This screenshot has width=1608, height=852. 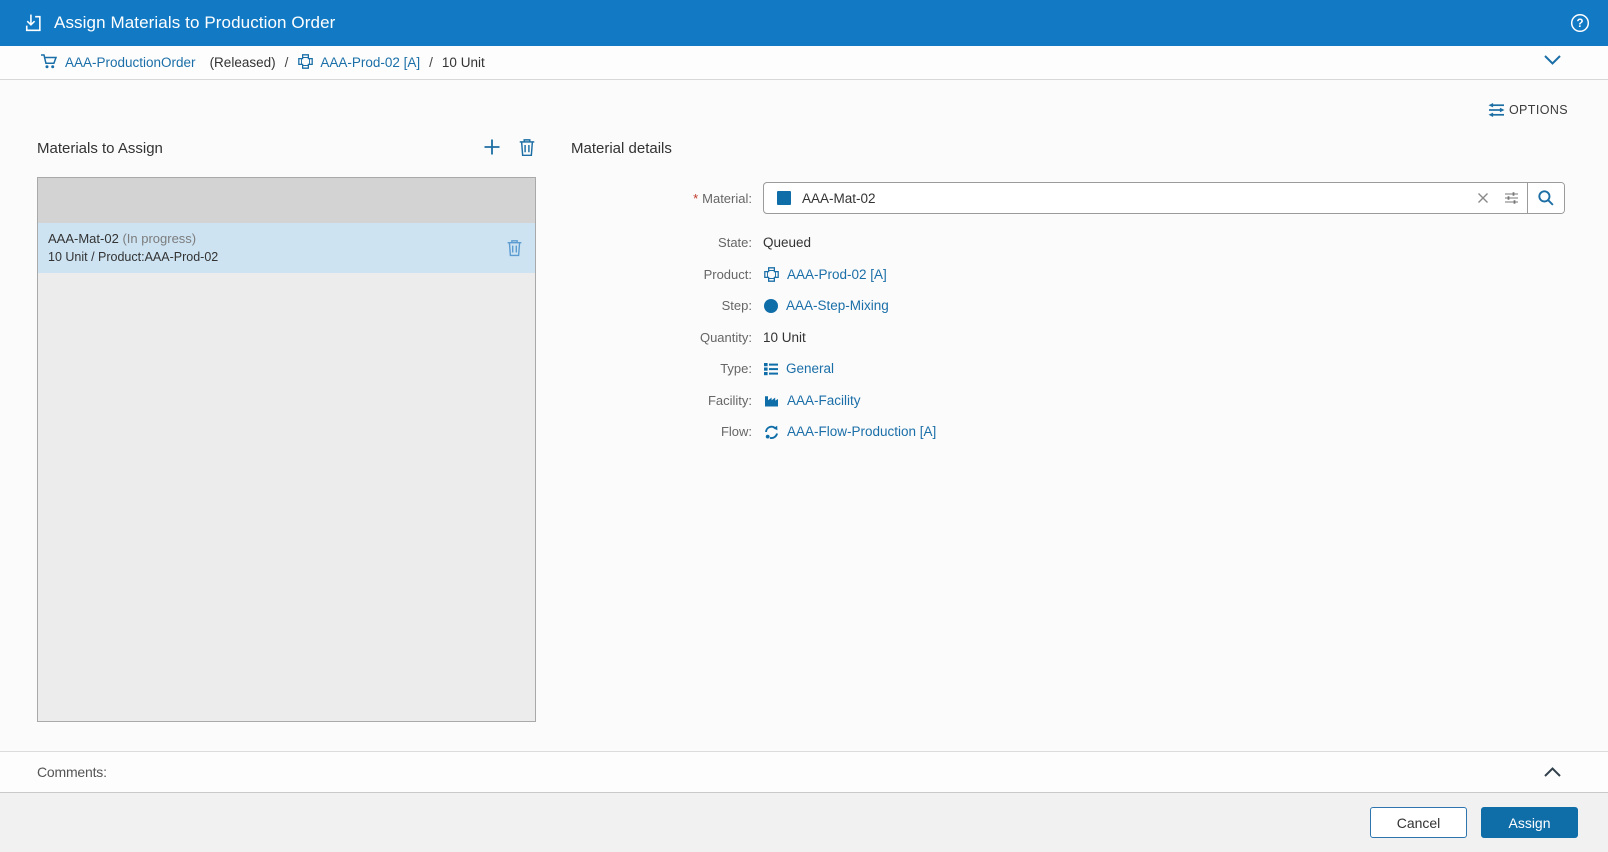 What do you see at coordinates (286, 147) in the screenshot?
I see `materials-panel-header: Materials to Assign` at bounding box center [286, 147].